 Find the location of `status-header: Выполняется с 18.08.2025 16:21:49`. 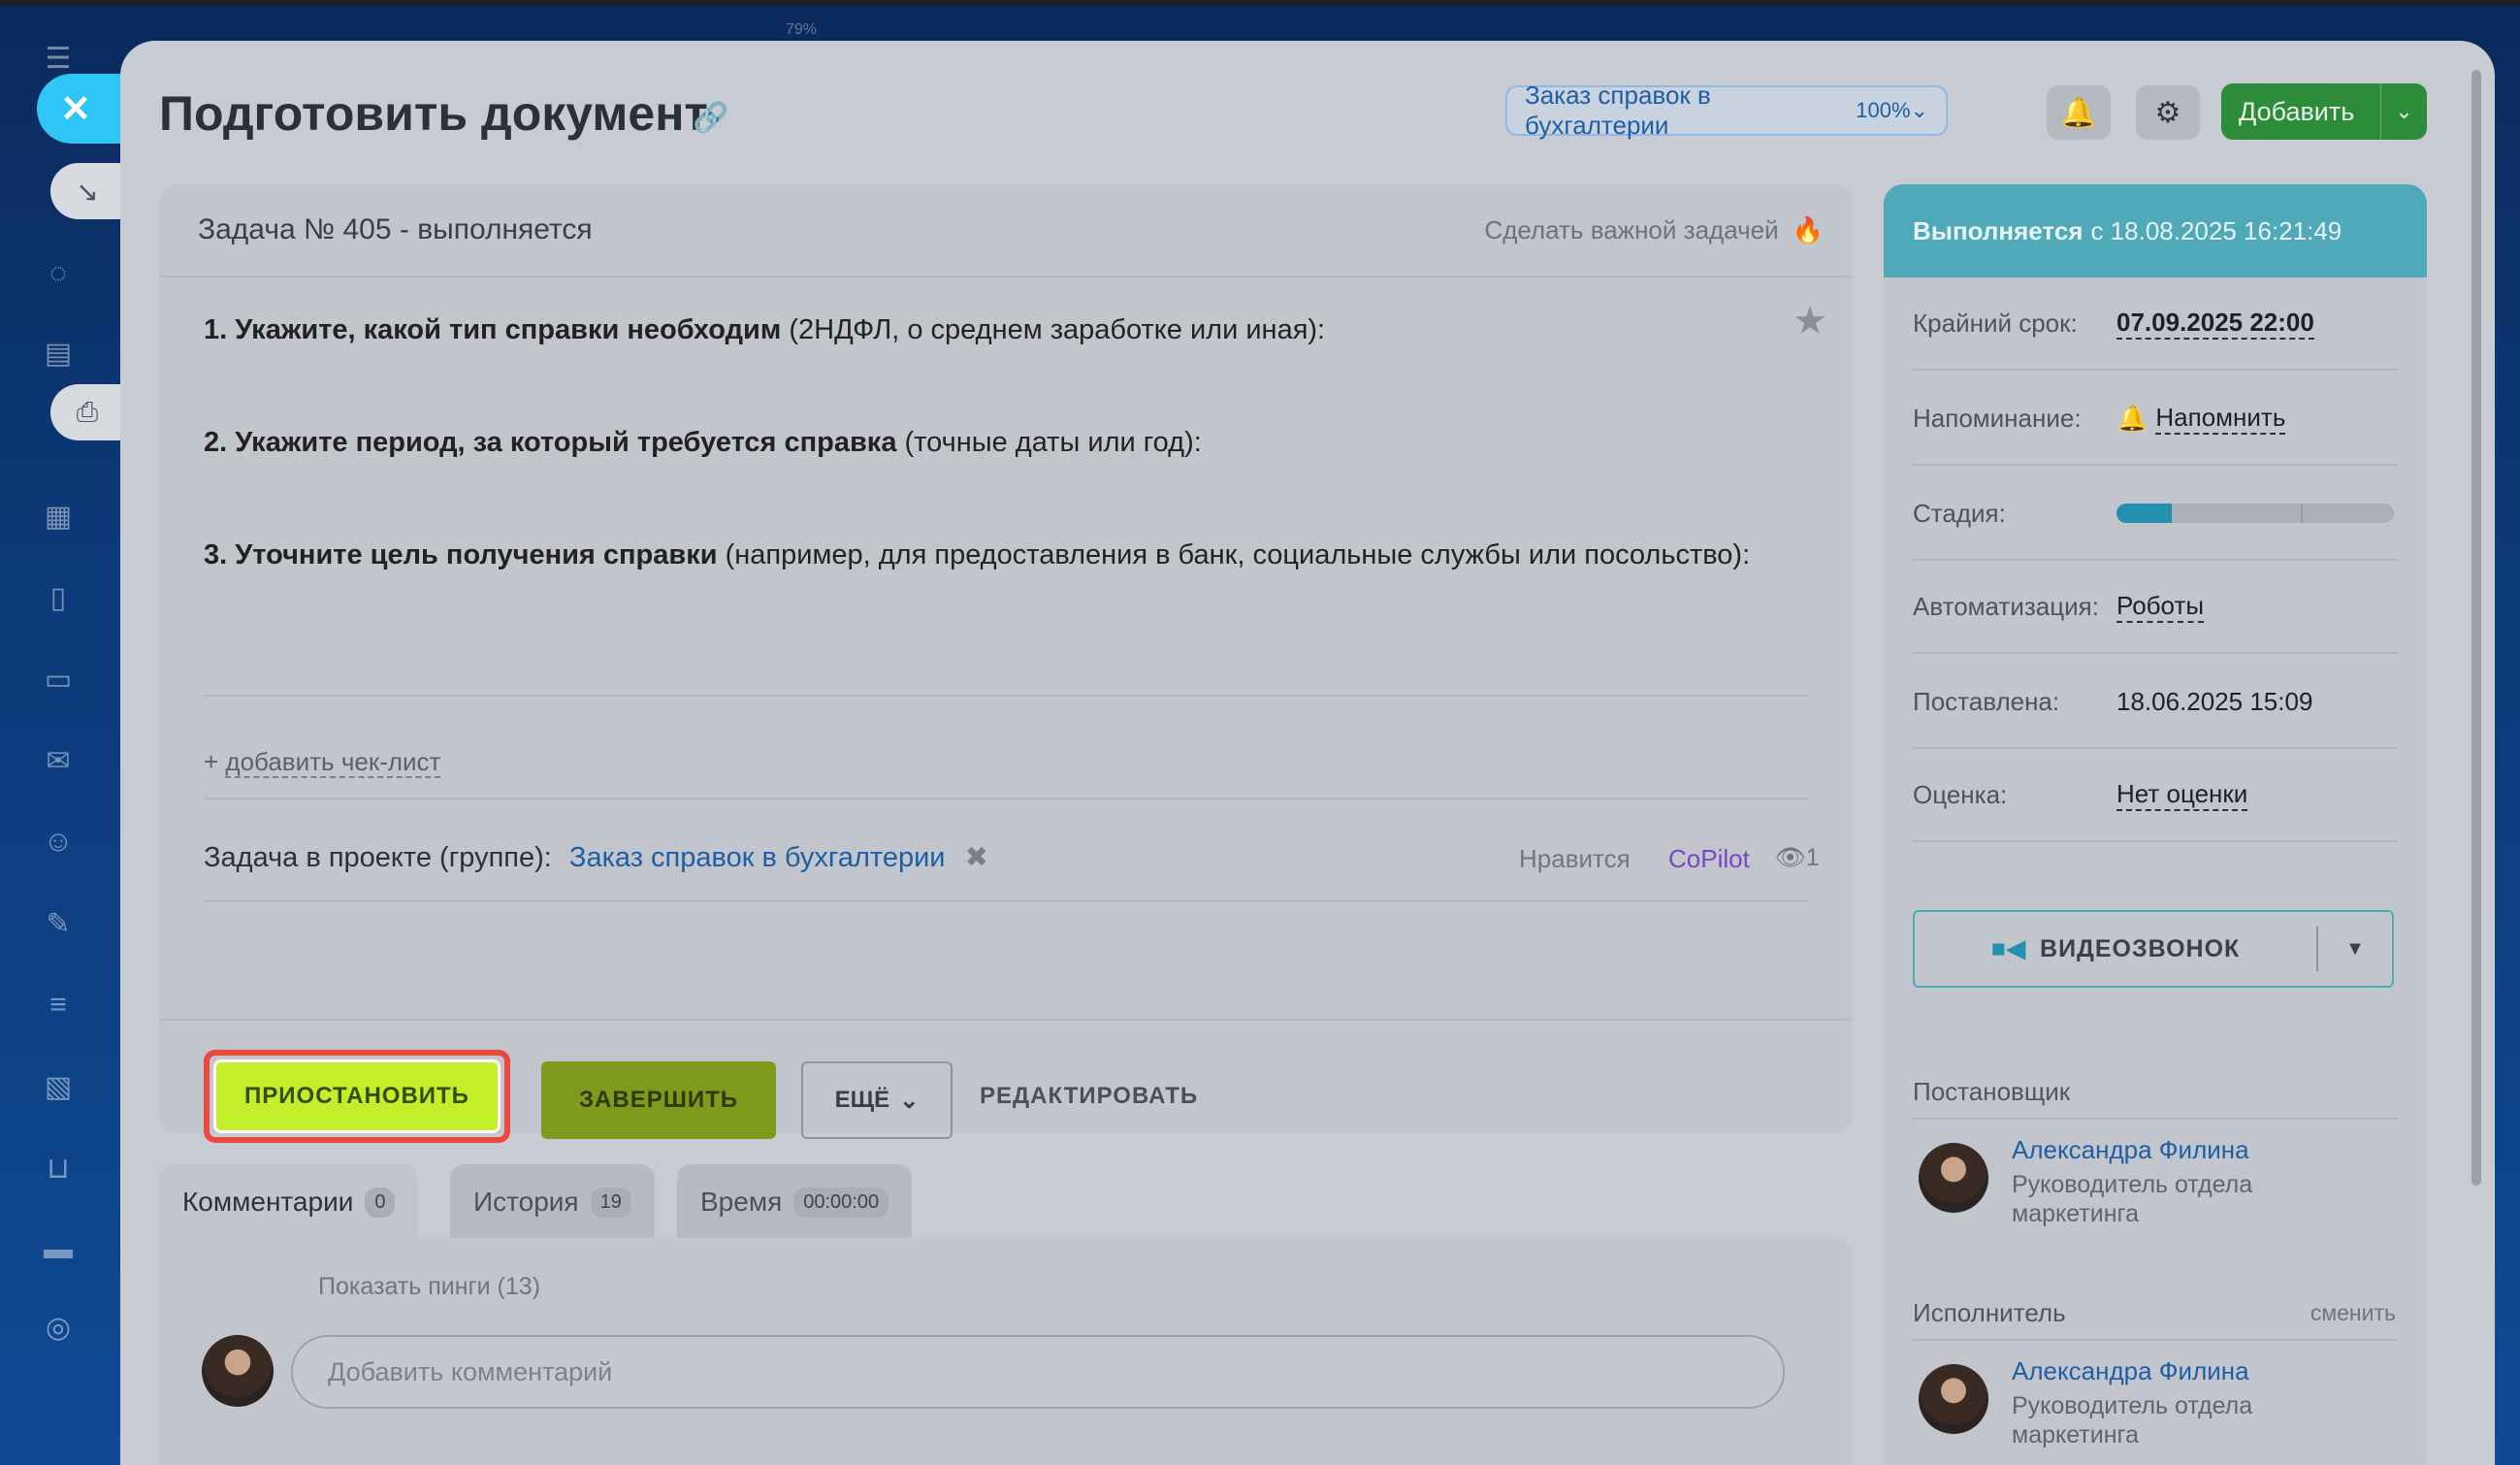

status-header: Выполняется с 18.08.2025 16:21:49 is located at coordinates (2155, 230).